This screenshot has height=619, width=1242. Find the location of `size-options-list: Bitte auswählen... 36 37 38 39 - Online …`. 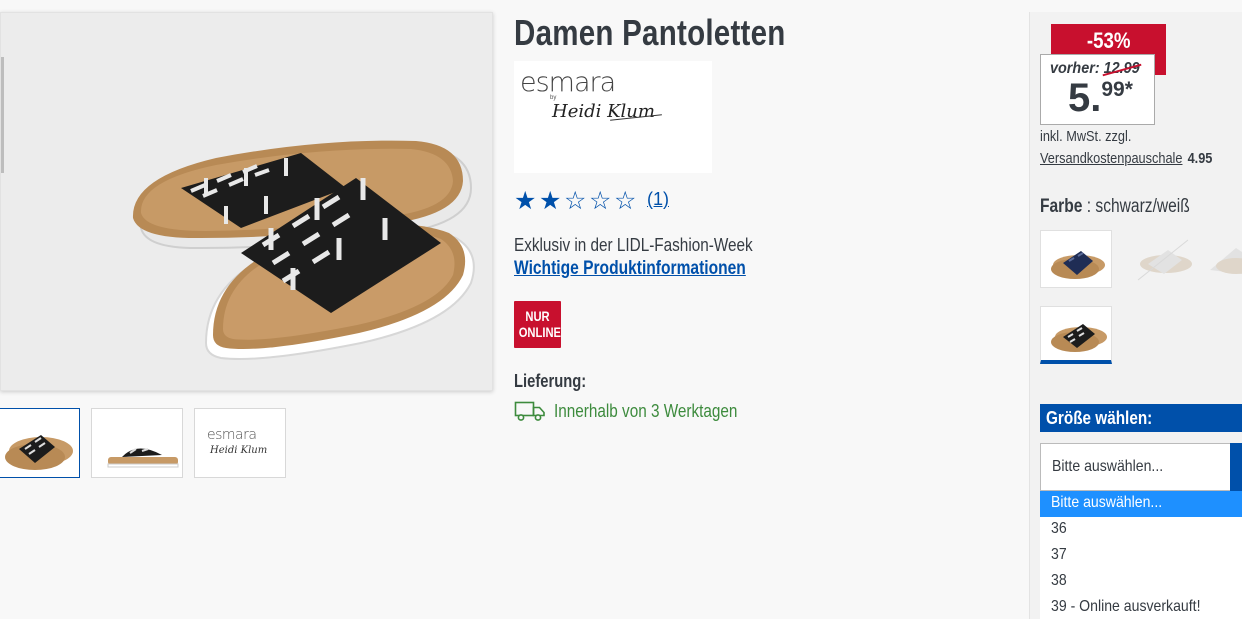

size-options-list: Bitte auswählen... 36 37 38 39 - Online … is located at coordinates (1141, 555).